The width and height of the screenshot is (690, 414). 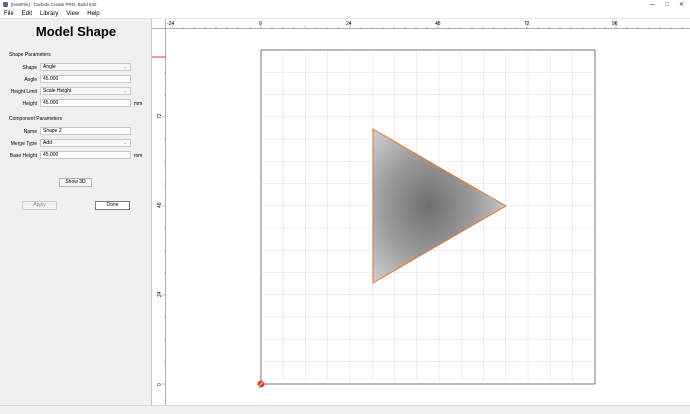 What do you see at coordinates (23, 92) in the screenshot?
I see `height-limit-label: Height Limit` at bounding box center [23, 92].